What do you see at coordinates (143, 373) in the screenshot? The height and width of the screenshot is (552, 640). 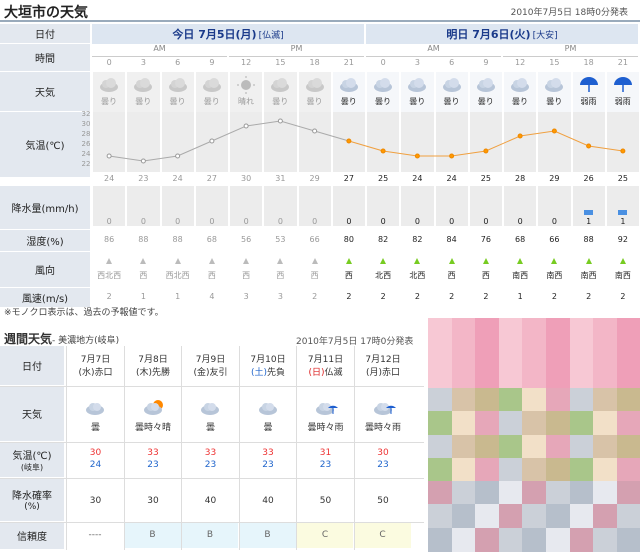 I see `weekly-dow: (木)` at bounding box center [143, 373].